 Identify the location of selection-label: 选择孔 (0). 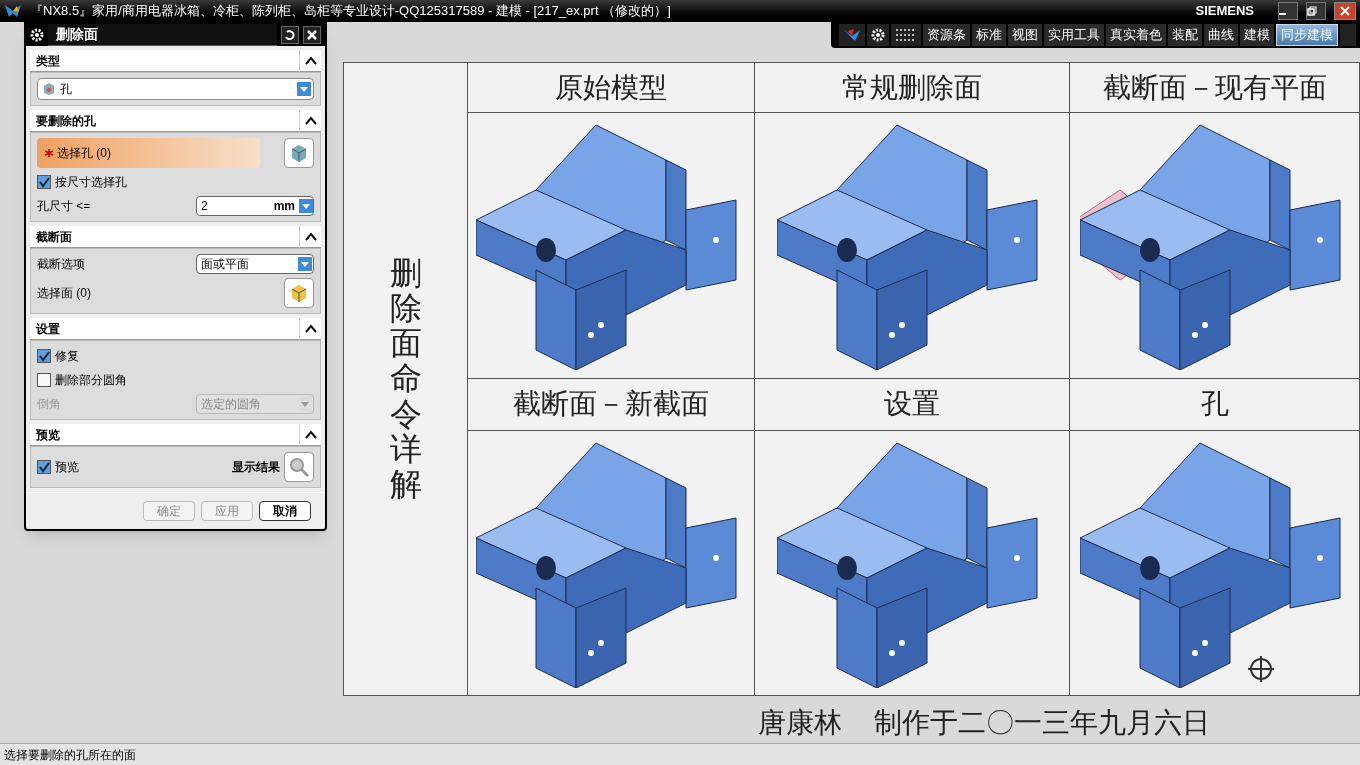
(84, 153).